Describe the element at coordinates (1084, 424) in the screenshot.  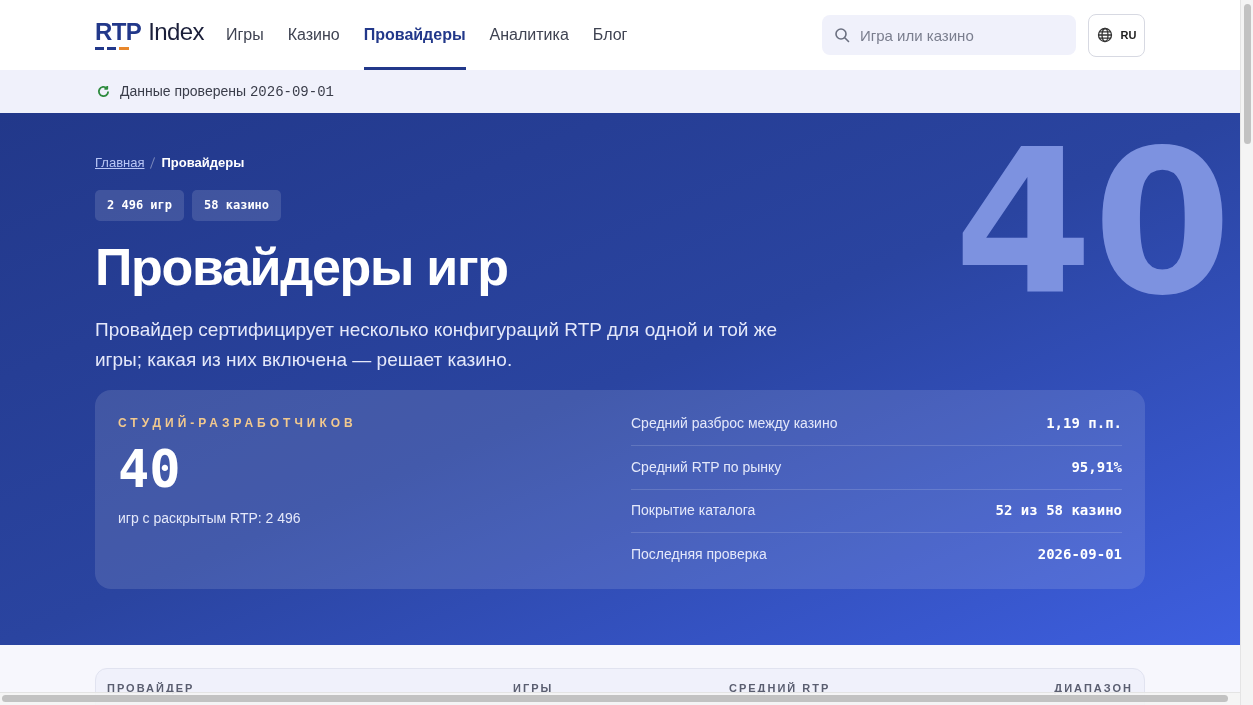
I see `stat-value: 1,19 п.п.` at that location.